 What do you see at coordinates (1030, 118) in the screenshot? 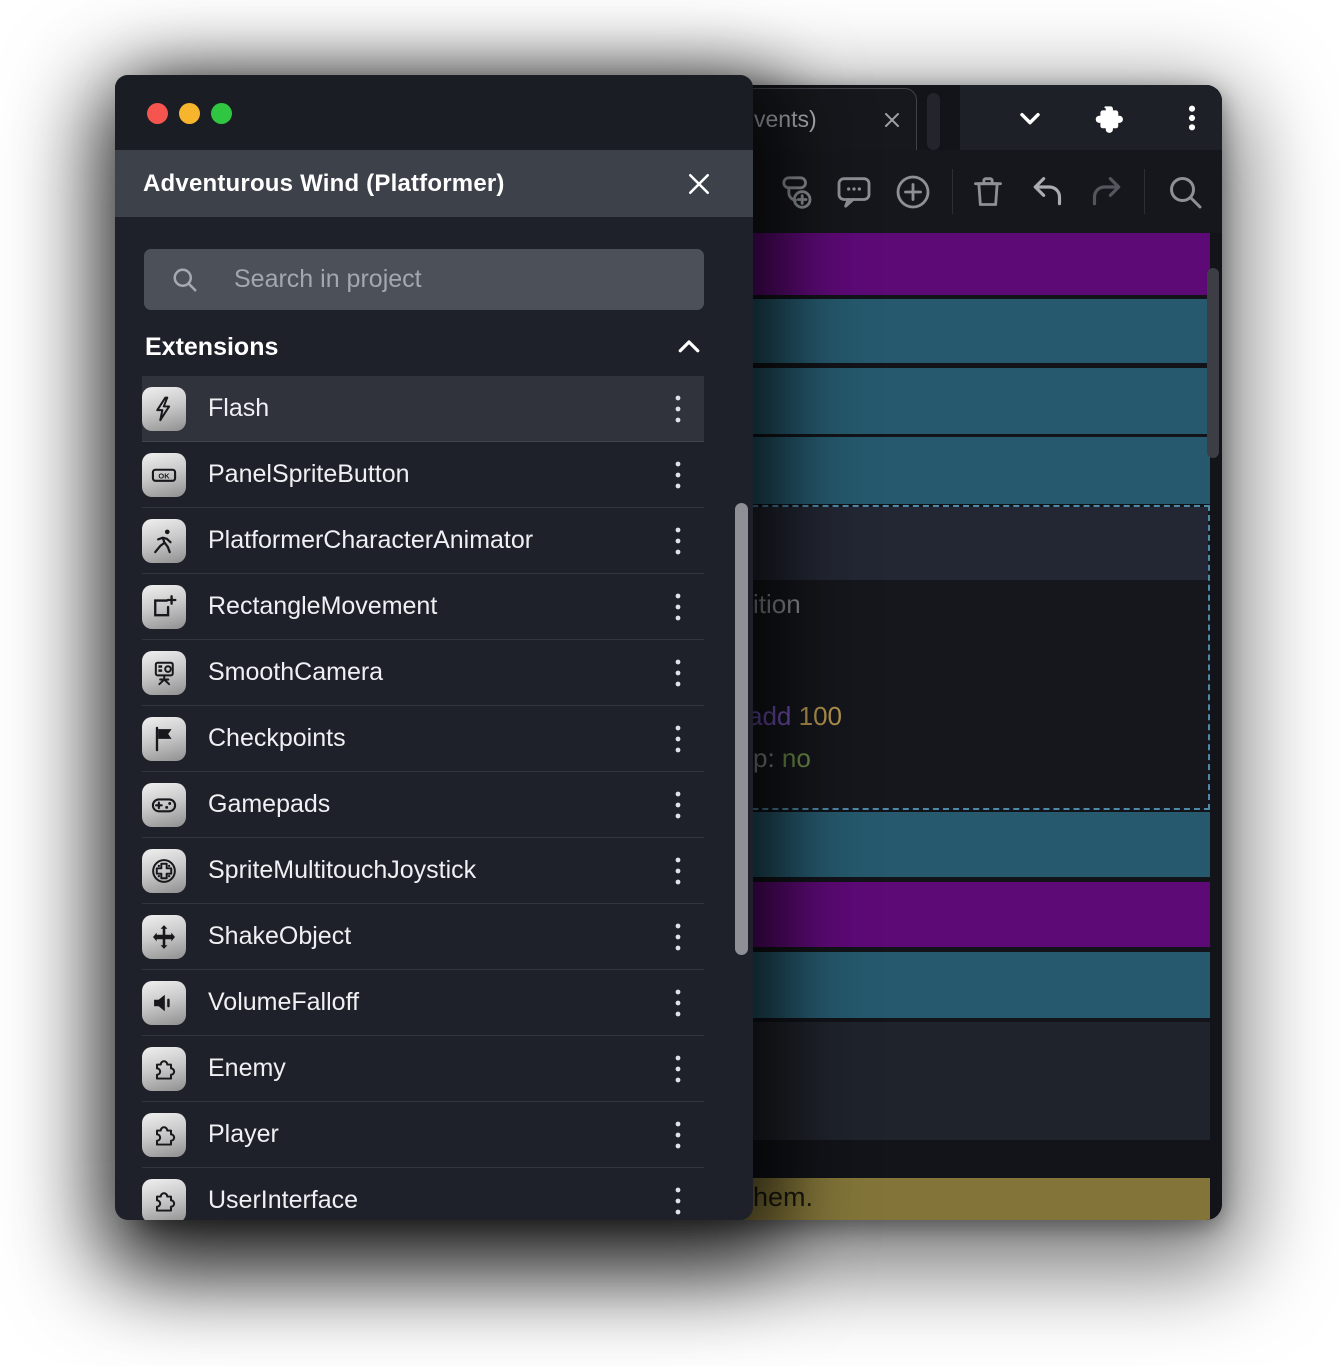
I see `chevron-down-icon` at bounding box center [1030, 118].